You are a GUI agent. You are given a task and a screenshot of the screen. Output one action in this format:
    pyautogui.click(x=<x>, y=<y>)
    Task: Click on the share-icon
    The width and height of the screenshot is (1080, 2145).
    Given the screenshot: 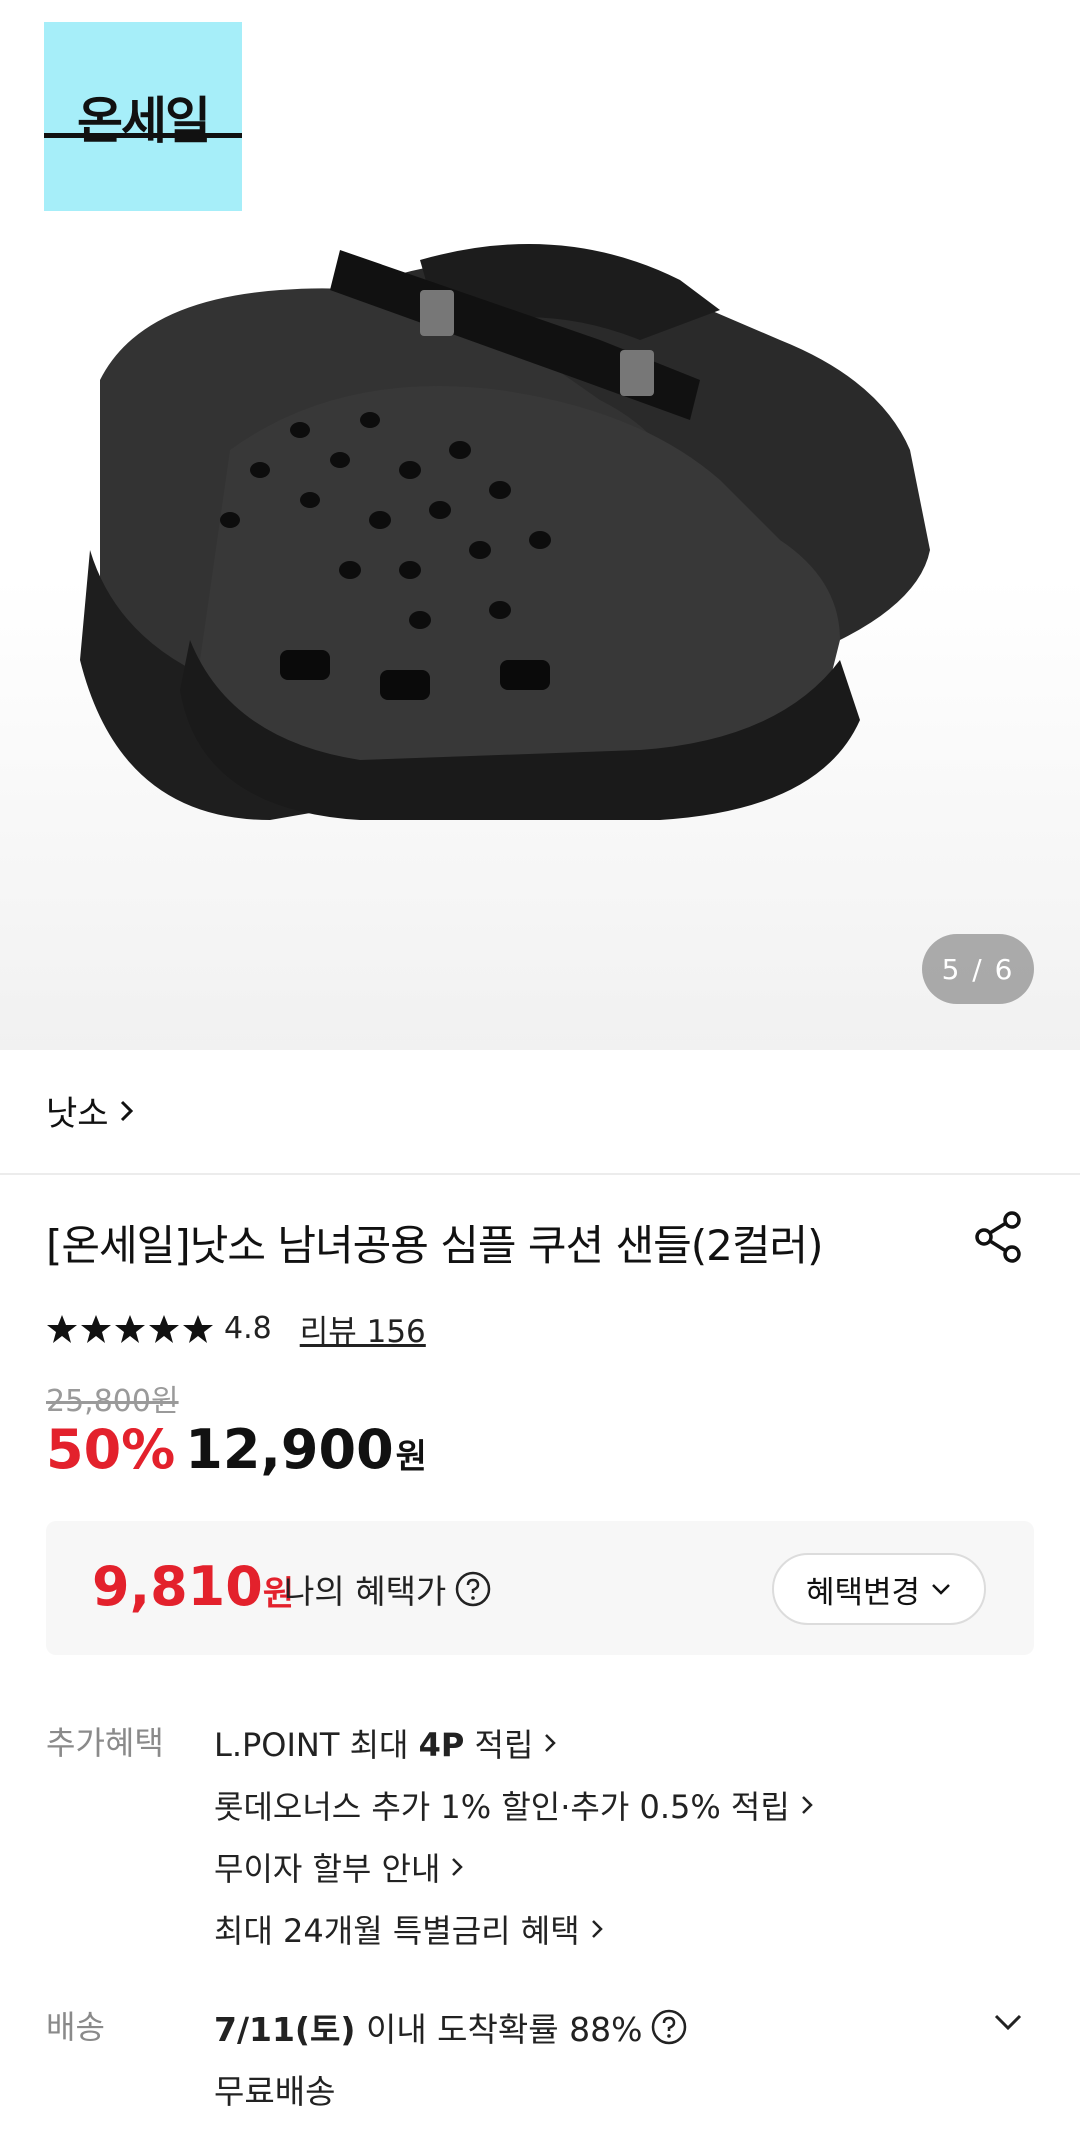 What is the action you would take?
    pyautogui.click(x=999, y=1237)
    